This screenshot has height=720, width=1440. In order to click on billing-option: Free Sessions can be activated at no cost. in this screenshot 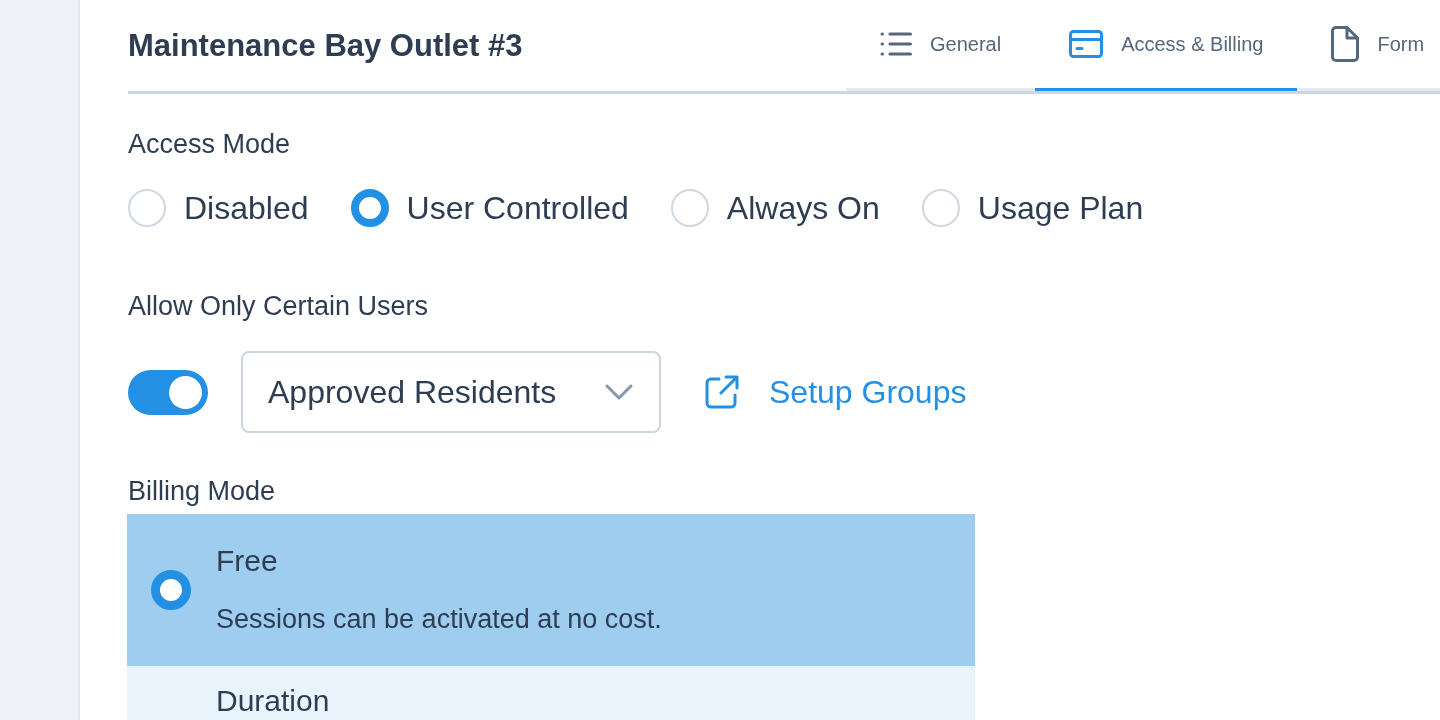, I will do `click(551, 590)`.